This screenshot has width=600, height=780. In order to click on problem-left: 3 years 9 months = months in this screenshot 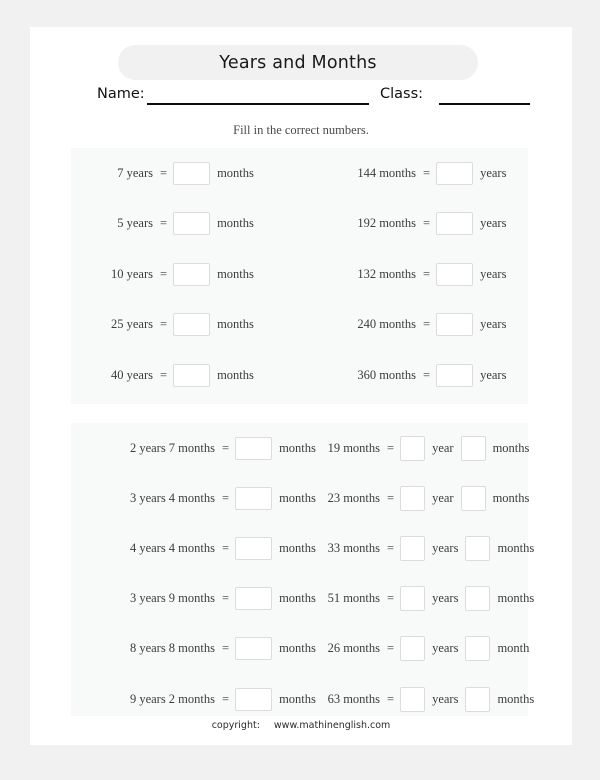, I will do `click(197, 599)`.